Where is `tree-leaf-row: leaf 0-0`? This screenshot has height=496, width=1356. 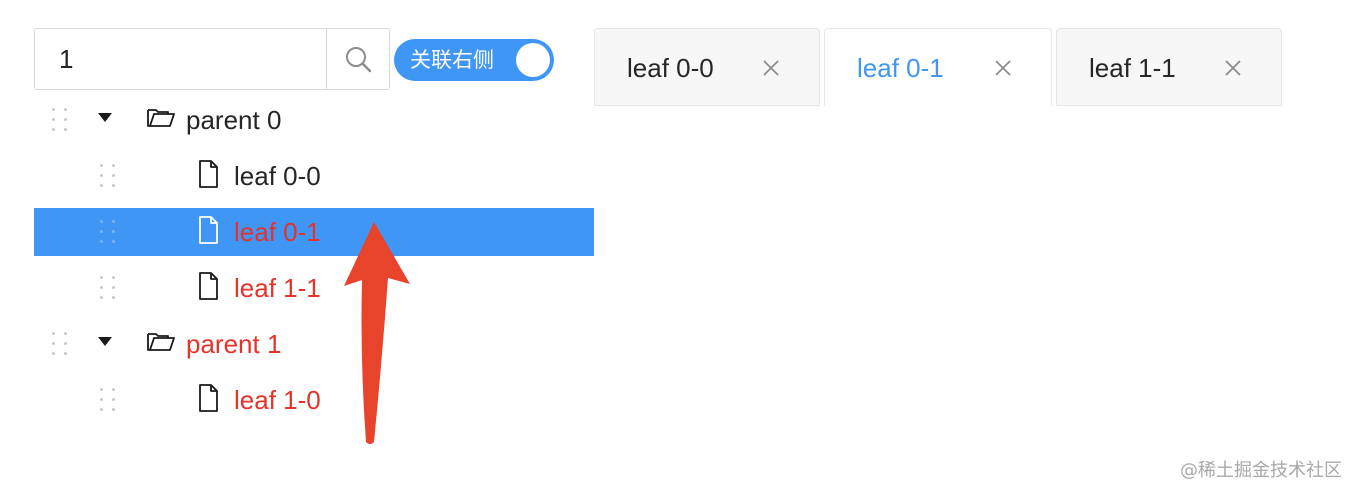
tree-leaf-row: leaf 0-0 is located at coordinates (314, 176).